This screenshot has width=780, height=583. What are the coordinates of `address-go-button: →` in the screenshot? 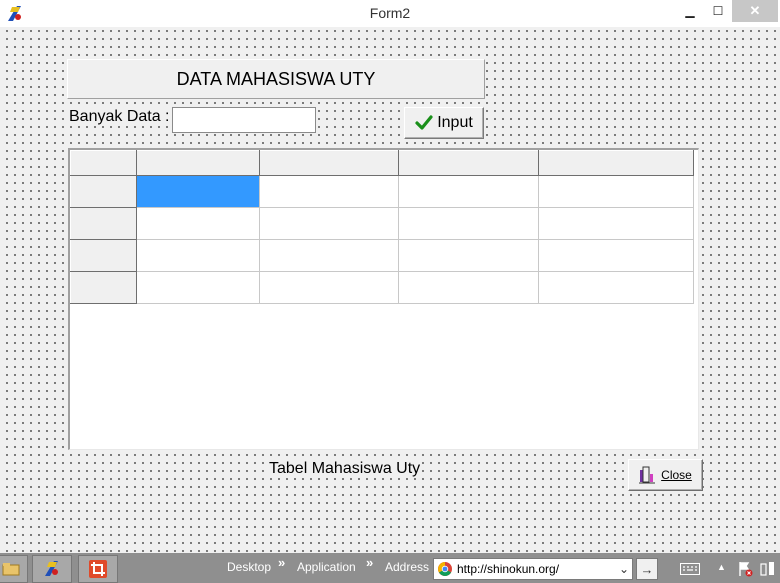 It's located at (647, 569).